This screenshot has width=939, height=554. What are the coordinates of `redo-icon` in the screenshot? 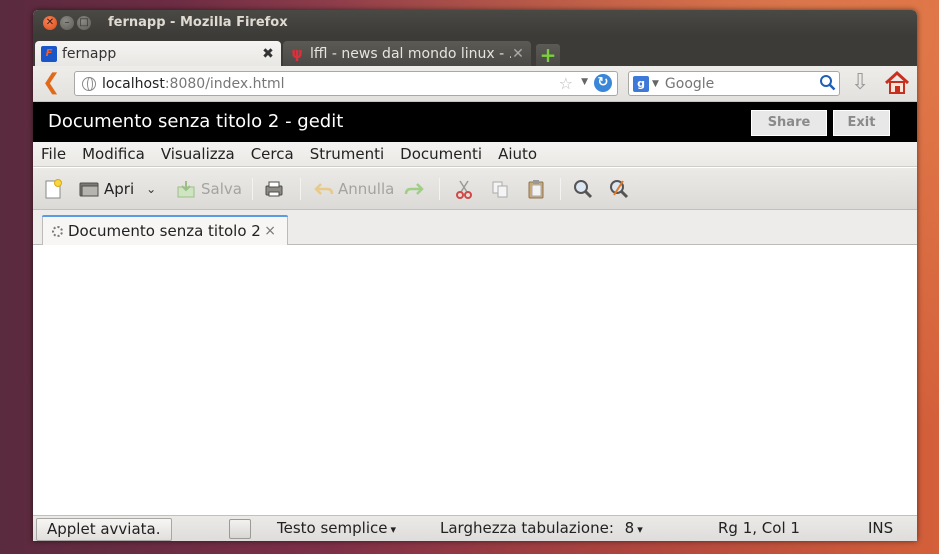 It's located at (414, 189).